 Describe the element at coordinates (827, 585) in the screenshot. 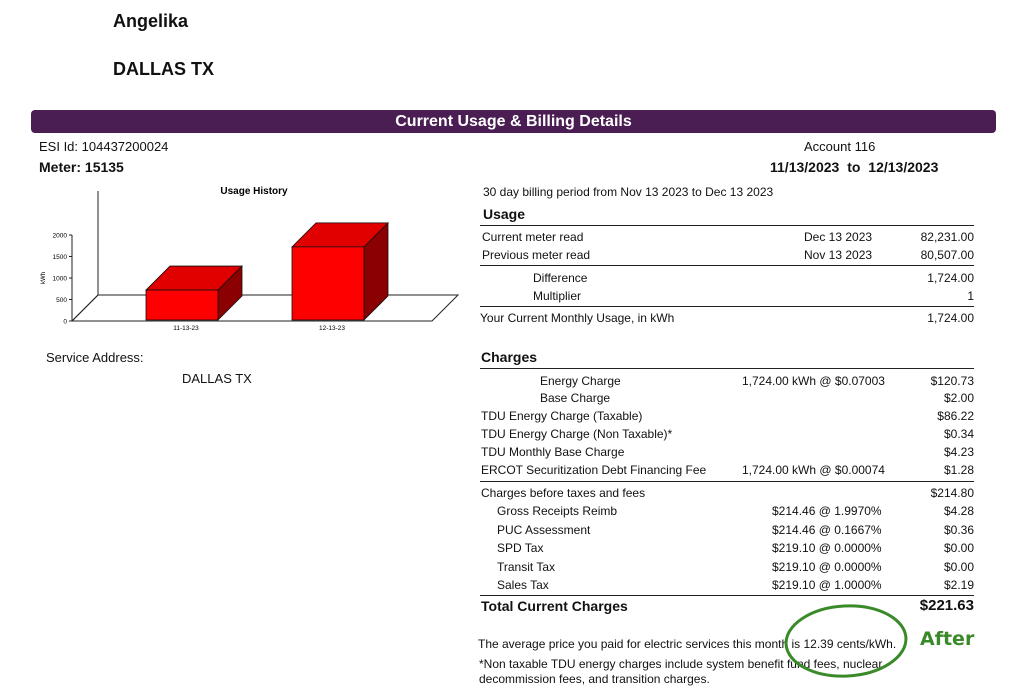

I see `sales-detail: $219.10 @ 1.0000%` at that location.